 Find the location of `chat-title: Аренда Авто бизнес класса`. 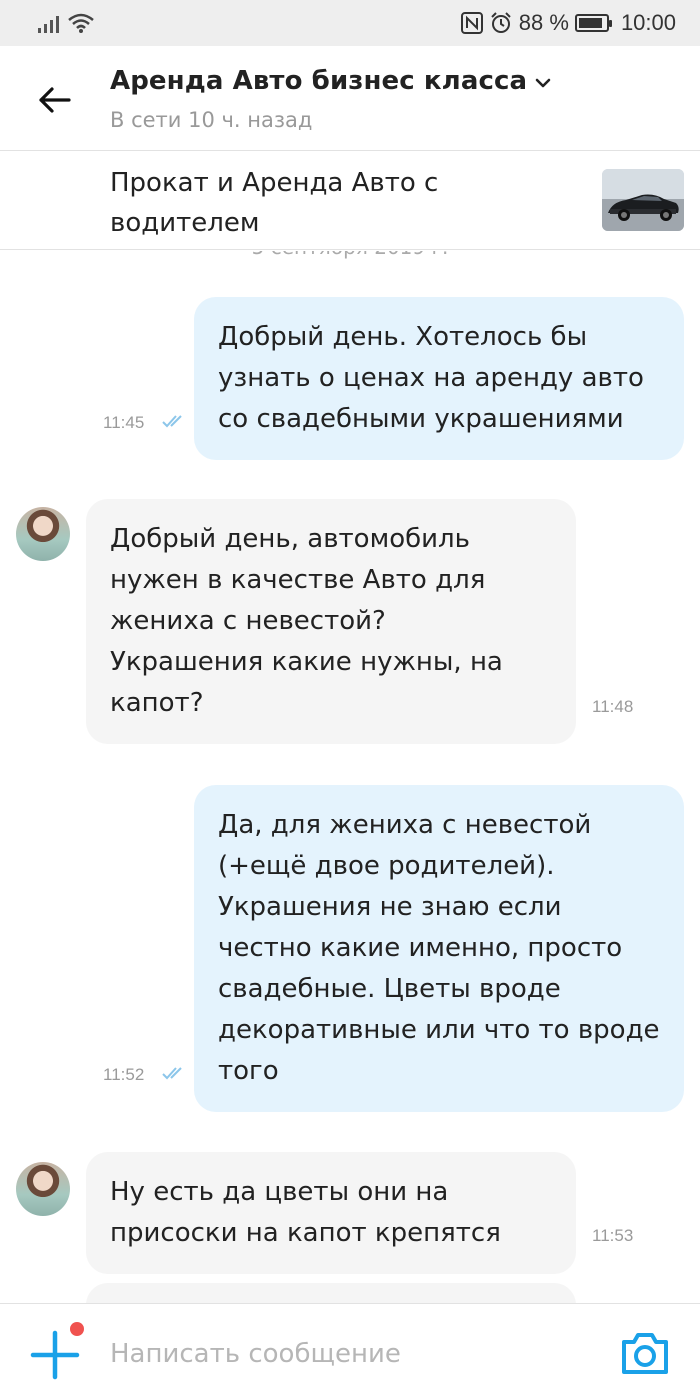

chat-title: Аренда Авто бизнес класса is located at coordinates (319, 81).